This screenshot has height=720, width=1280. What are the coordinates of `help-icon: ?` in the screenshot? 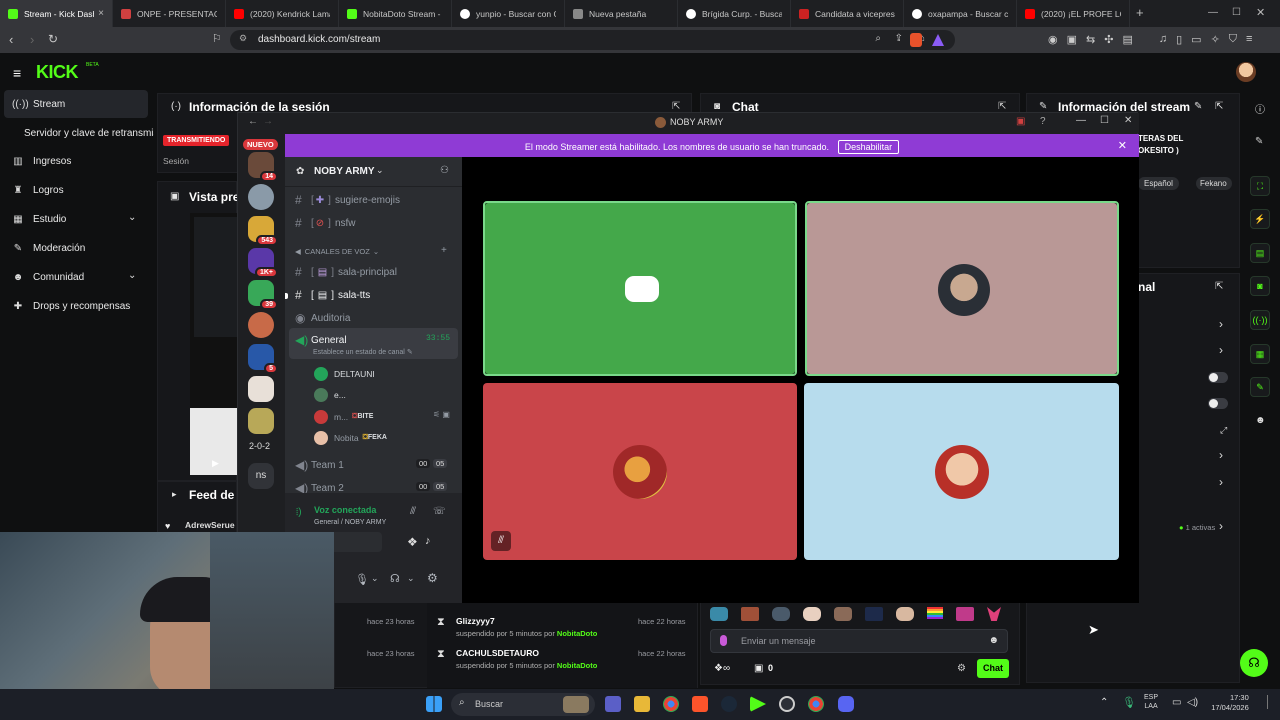 It's located at (1043, 121).